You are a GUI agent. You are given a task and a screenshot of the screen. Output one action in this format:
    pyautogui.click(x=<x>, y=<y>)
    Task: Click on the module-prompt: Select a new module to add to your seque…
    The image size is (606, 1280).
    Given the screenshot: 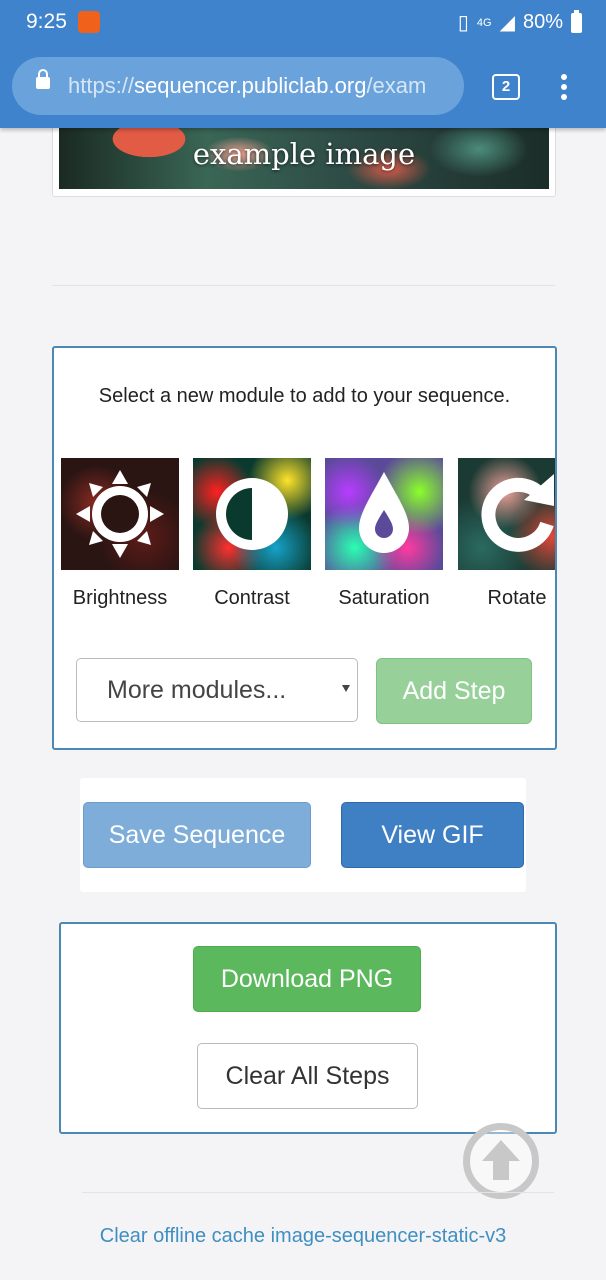 What is the action you would take?
    pyautogui.click(x=304, y=396)
    